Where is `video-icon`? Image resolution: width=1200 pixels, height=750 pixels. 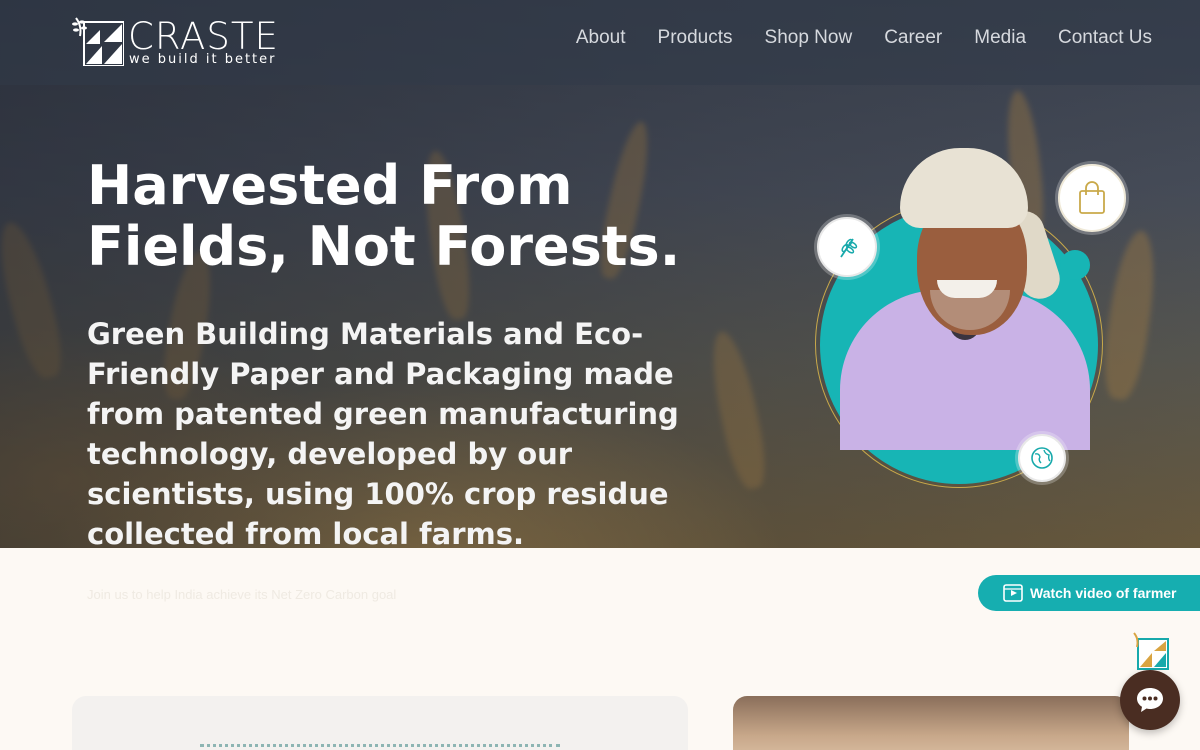
video-icon is located at coordinates (1013, 593).